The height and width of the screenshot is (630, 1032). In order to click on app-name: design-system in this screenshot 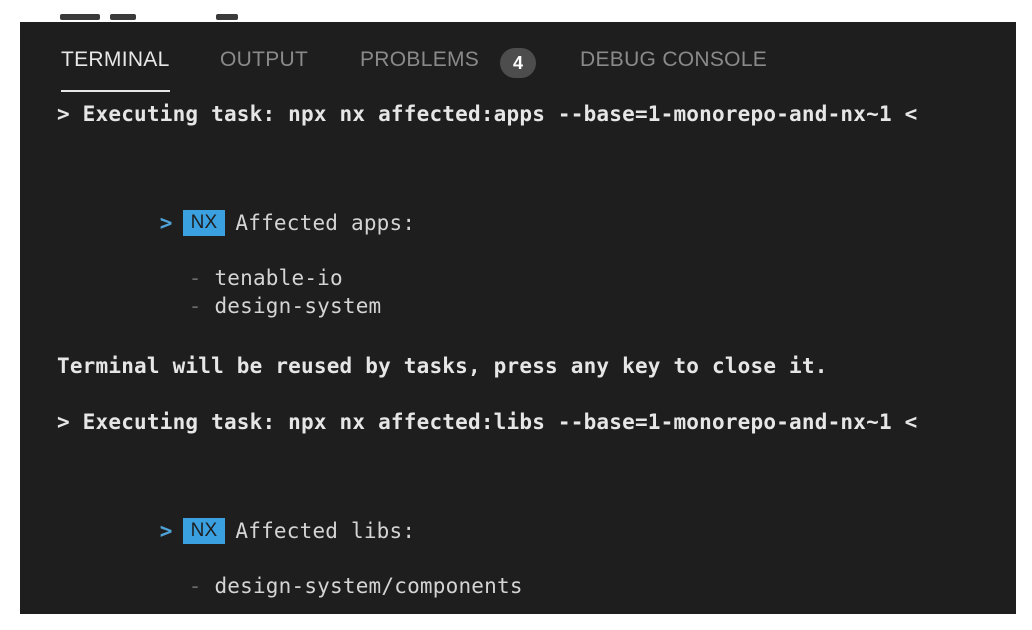, I will do `click(298, 306)`.